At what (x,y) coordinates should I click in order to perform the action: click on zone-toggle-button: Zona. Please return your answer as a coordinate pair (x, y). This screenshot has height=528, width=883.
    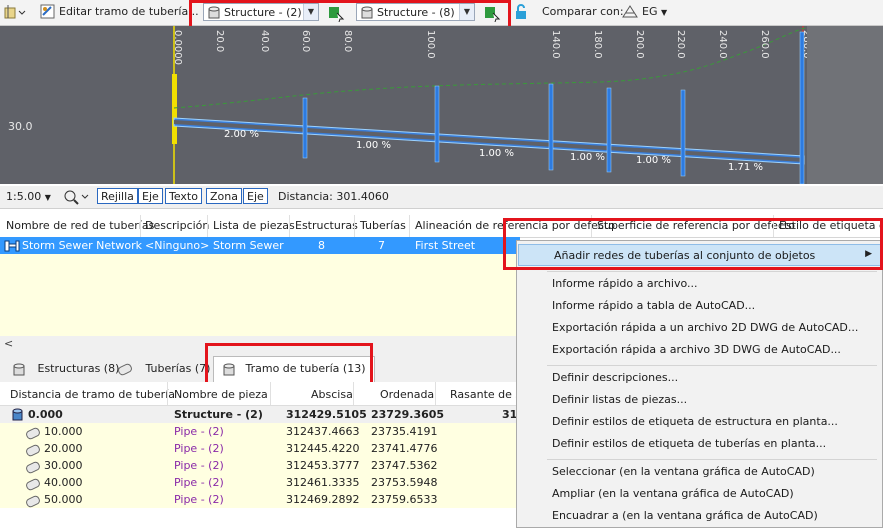
    Looking at the image, I should click on (224, 196).